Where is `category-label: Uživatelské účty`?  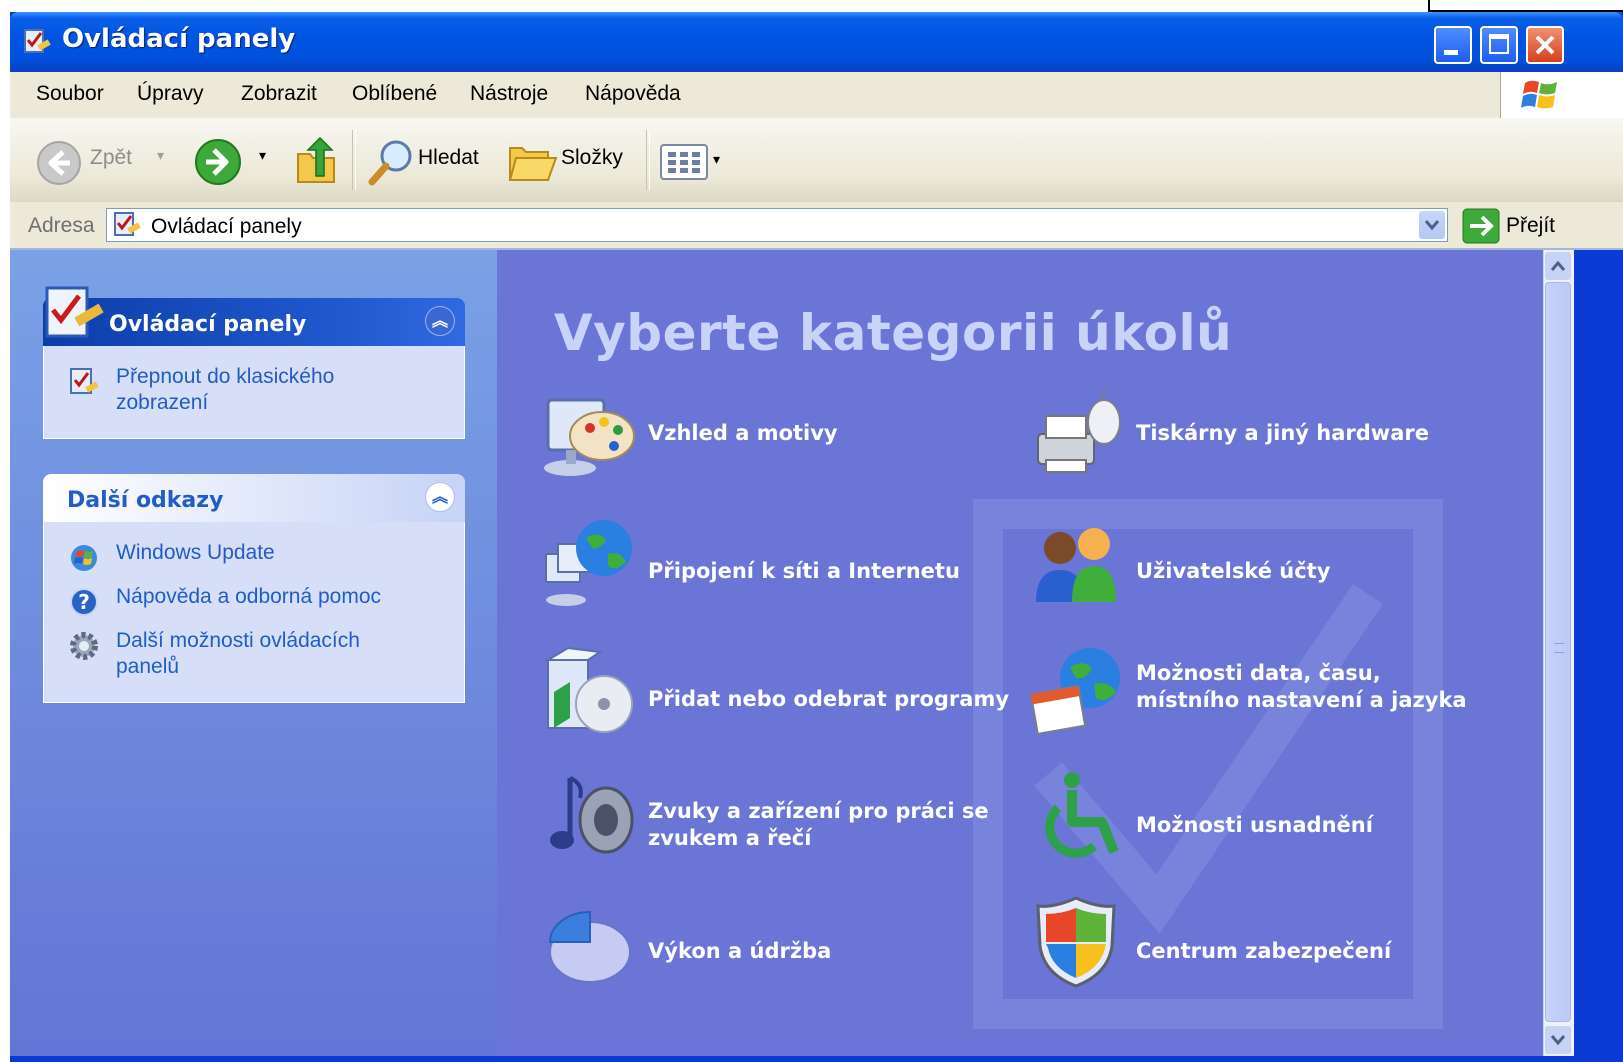 category-label: Uživatelské účty is located at coordinates (1233, 571).